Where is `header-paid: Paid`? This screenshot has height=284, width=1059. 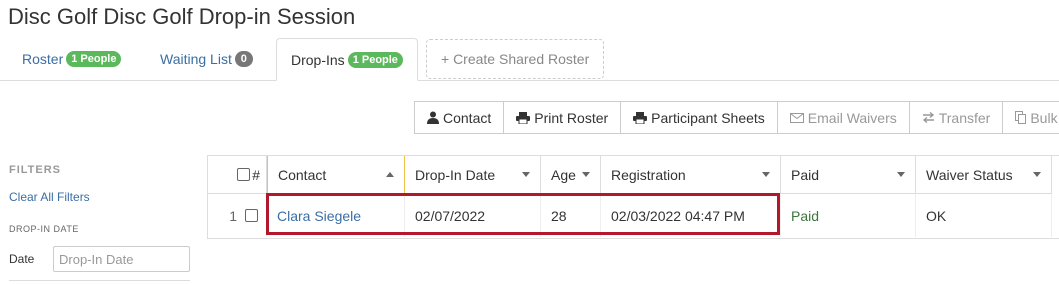
header-paid: Paid is located at coordinates (848, 175).